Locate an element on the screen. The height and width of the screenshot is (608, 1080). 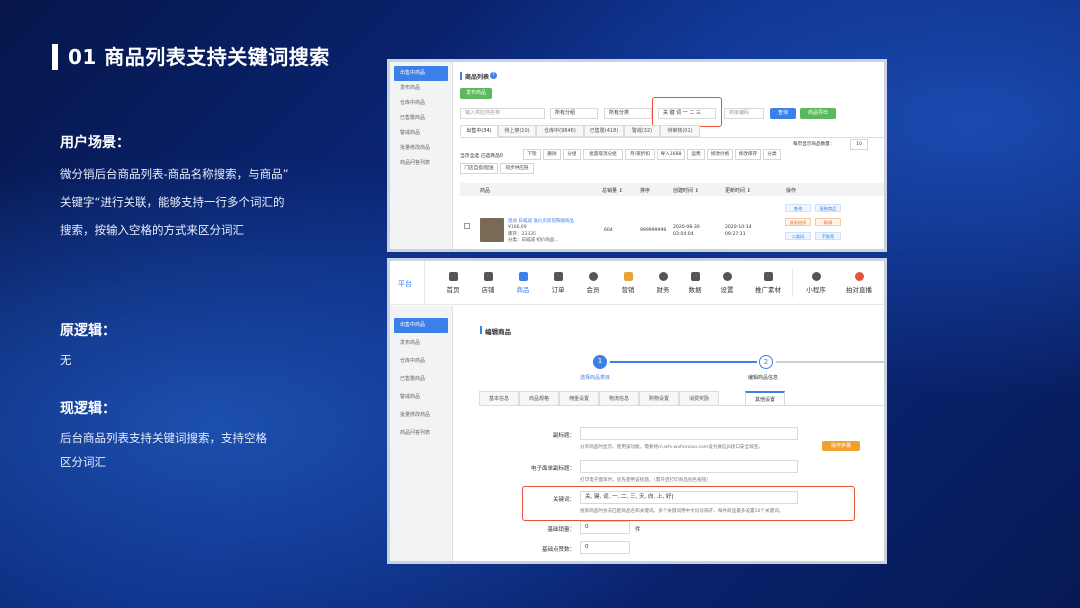
nav-divider is located at coordinates (792, 283).